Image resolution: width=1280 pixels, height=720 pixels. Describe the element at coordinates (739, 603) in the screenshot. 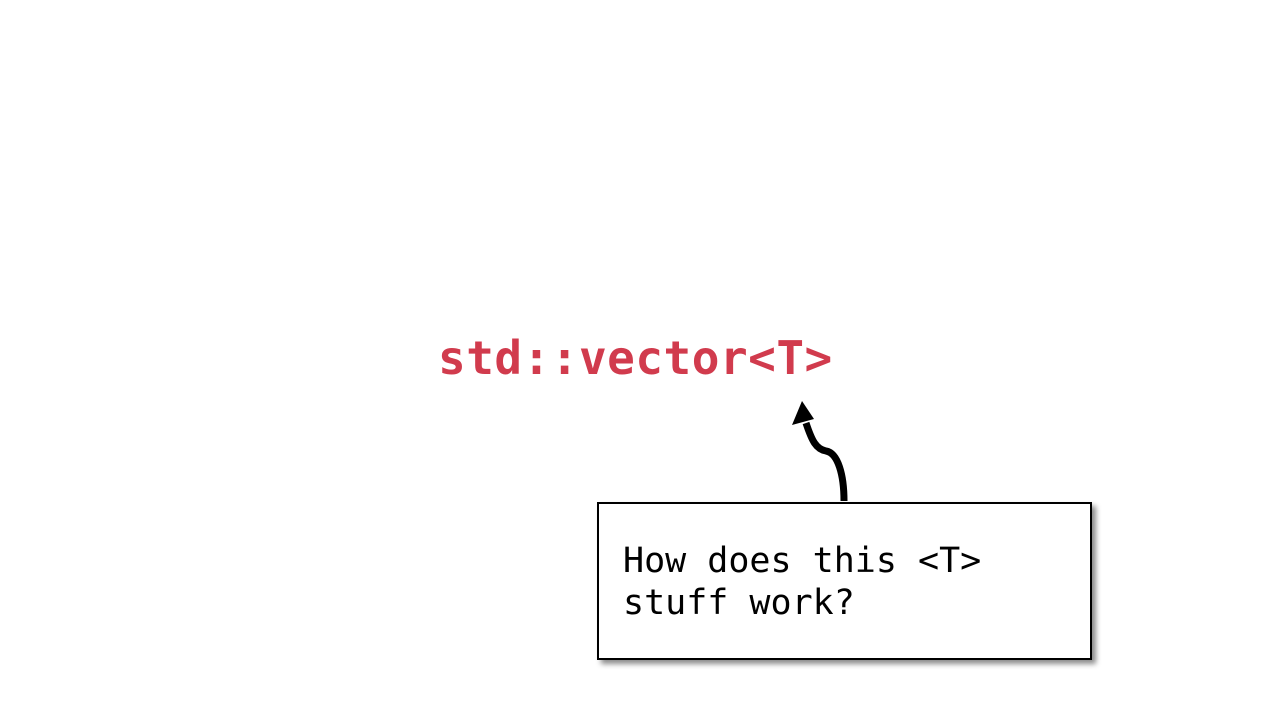

I see `callout-line-2: stuff work?` at that location.